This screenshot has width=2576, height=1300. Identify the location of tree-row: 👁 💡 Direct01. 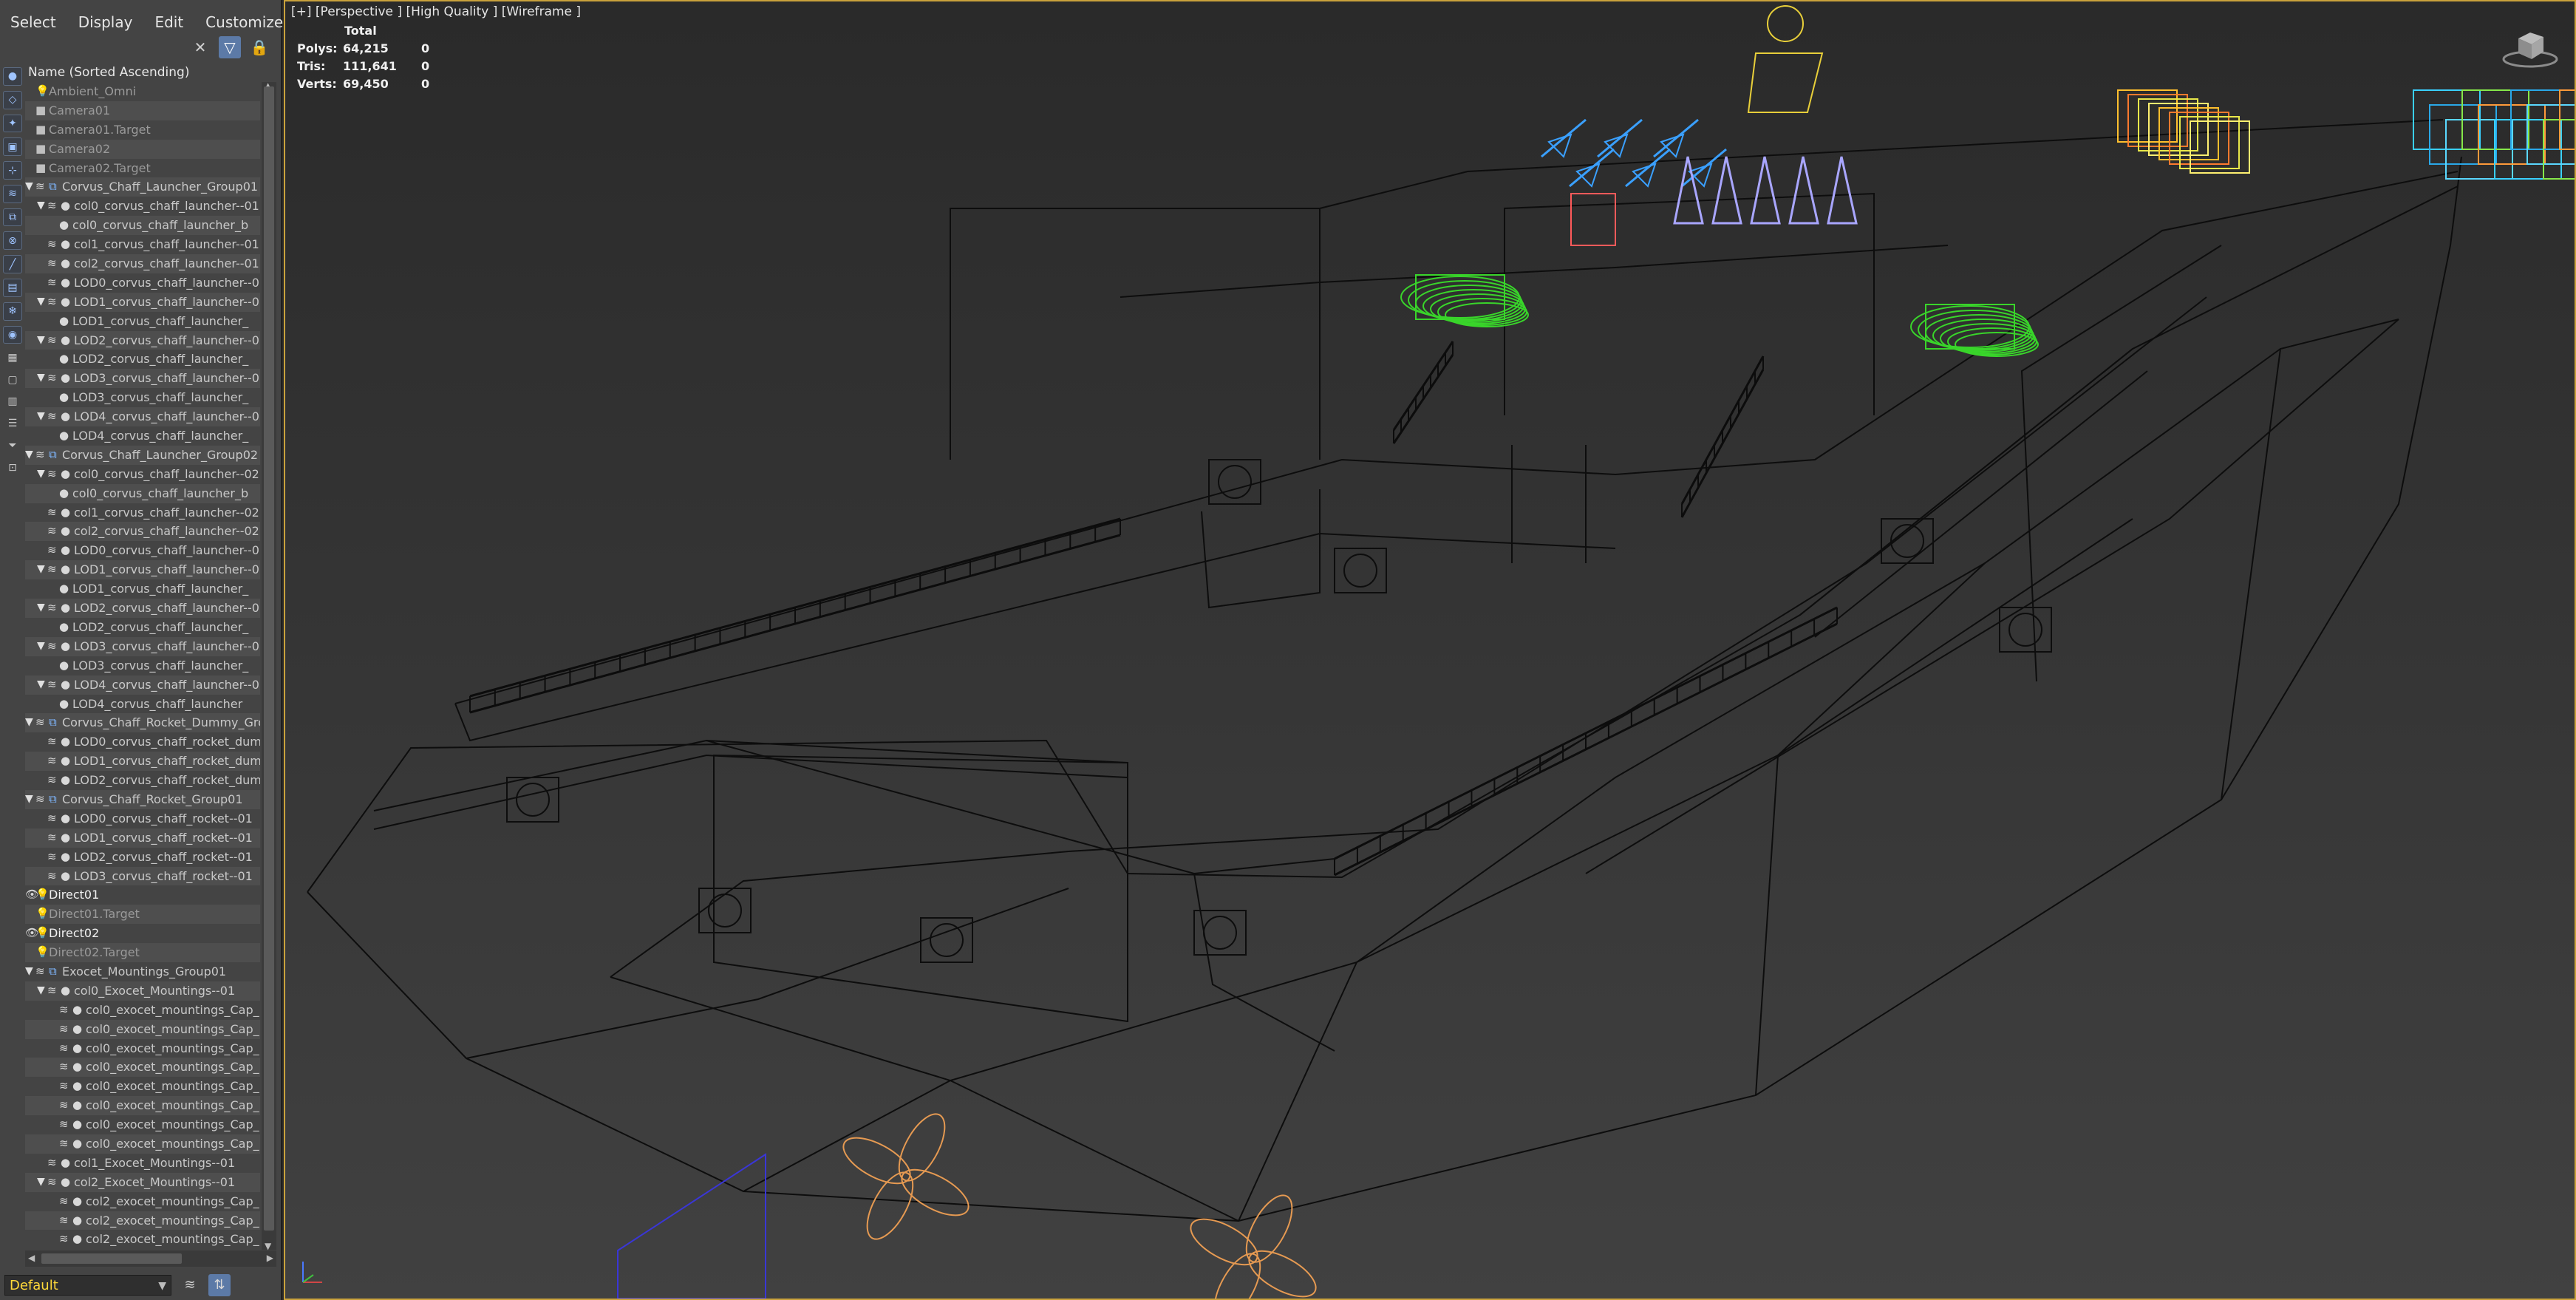
(142, 895).